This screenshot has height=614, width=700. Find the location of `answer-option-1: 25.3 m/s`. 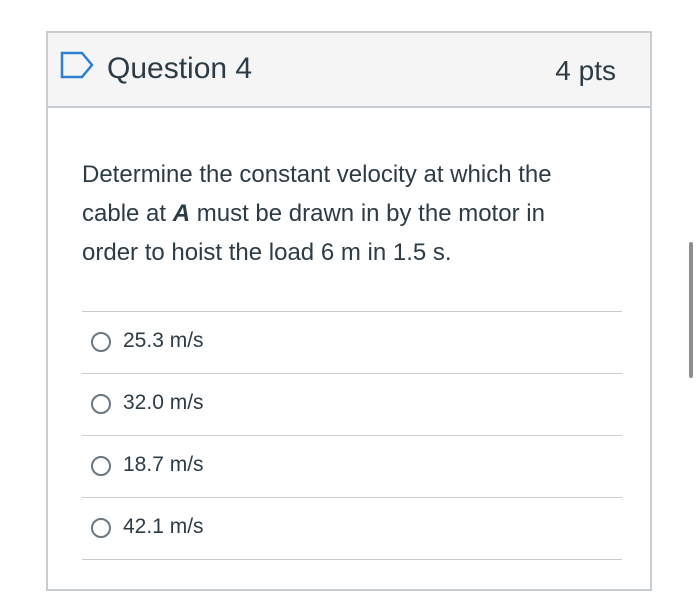

answer-option-1: 25.3 m/s is located at coordinates (352, 342).